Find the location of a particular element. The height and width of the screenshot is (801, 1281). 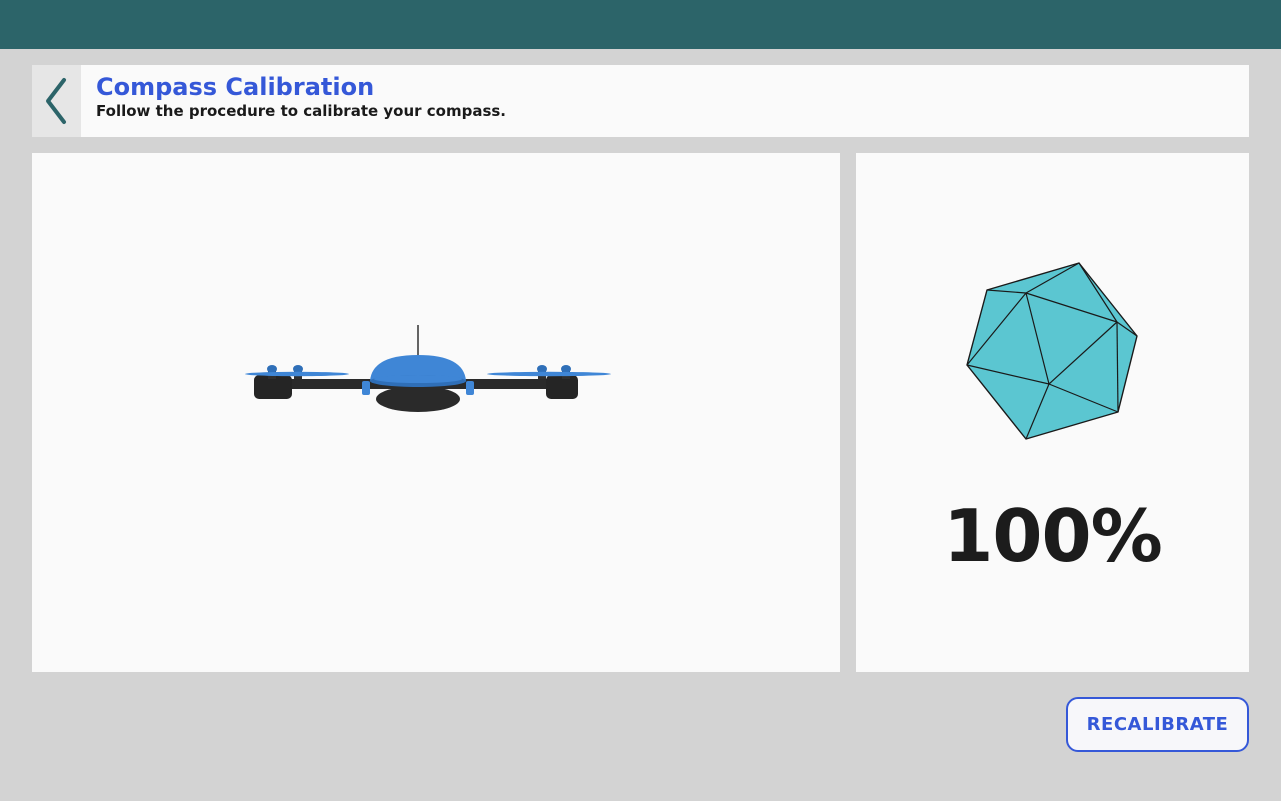

icosahedron-icon is located at coordinates (1052, 351).